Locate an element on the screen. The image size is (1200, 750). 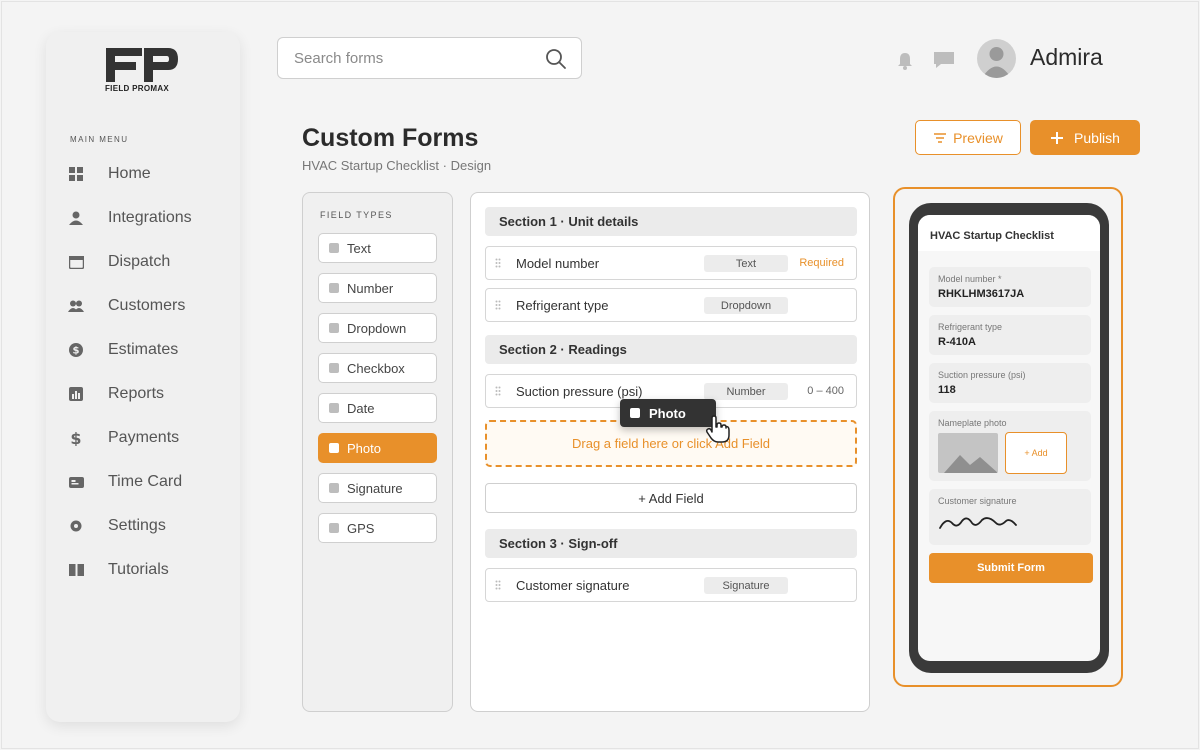
sidebar-item-time-card: Time Card is located at coordinates (148, 482).